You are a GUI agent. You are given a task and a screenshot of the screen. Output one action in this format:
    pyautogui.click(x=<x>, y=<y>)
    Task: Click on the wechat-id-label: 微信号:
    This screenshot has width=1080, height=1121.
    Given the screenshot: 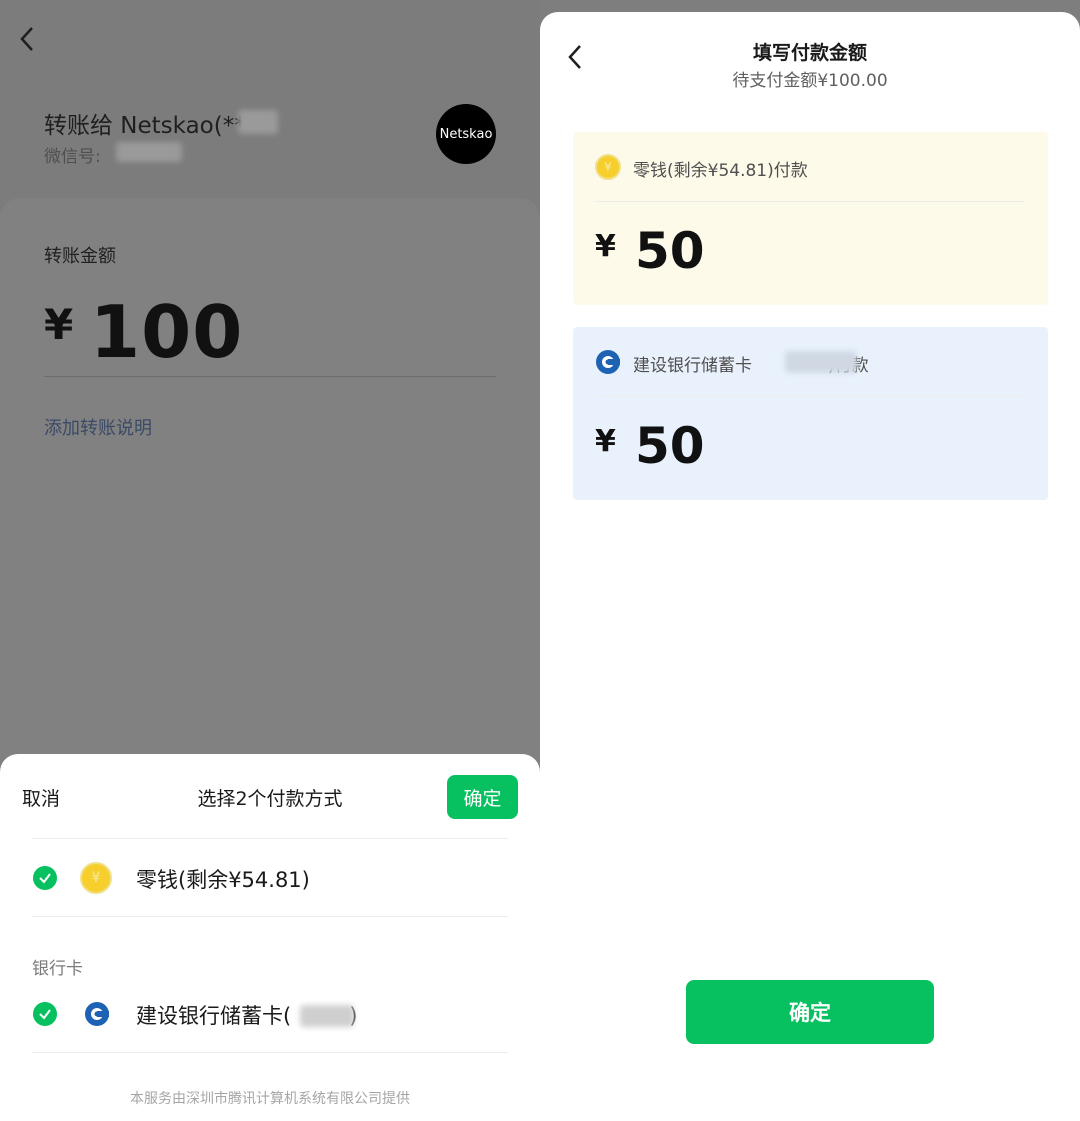 What is the action you would take?
    pyautogui.click(x=72, y=157)
    